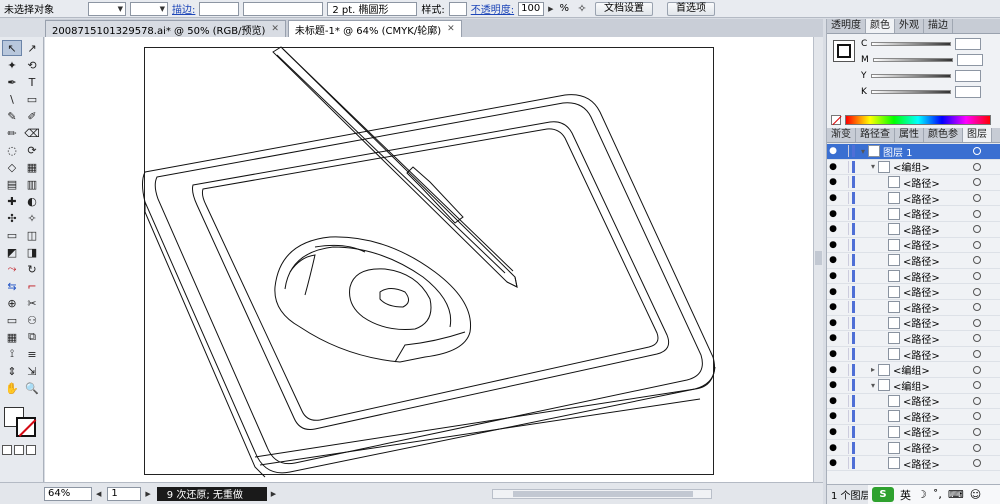 This screenshot has height=504, width=1000. I want to click on width-icon: ◇, so click(12, 167).